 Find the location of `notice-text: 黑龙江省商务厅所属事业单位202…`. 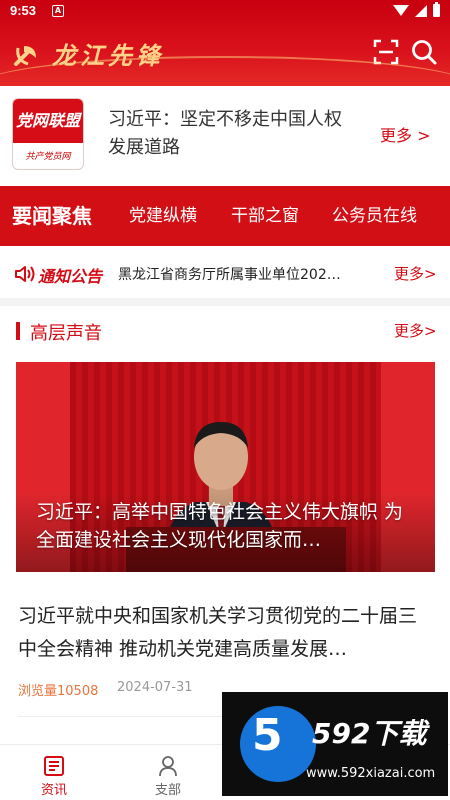

notice-text: 黑龙江省商务厅所属事业单位202… is located at coordinates (245, 274).